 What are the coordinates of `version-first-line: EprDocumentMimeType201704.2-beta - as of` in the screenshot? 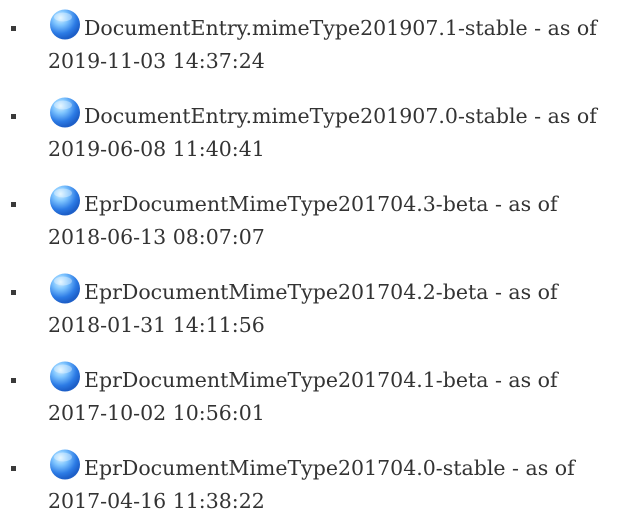 It's located at (335, 290).